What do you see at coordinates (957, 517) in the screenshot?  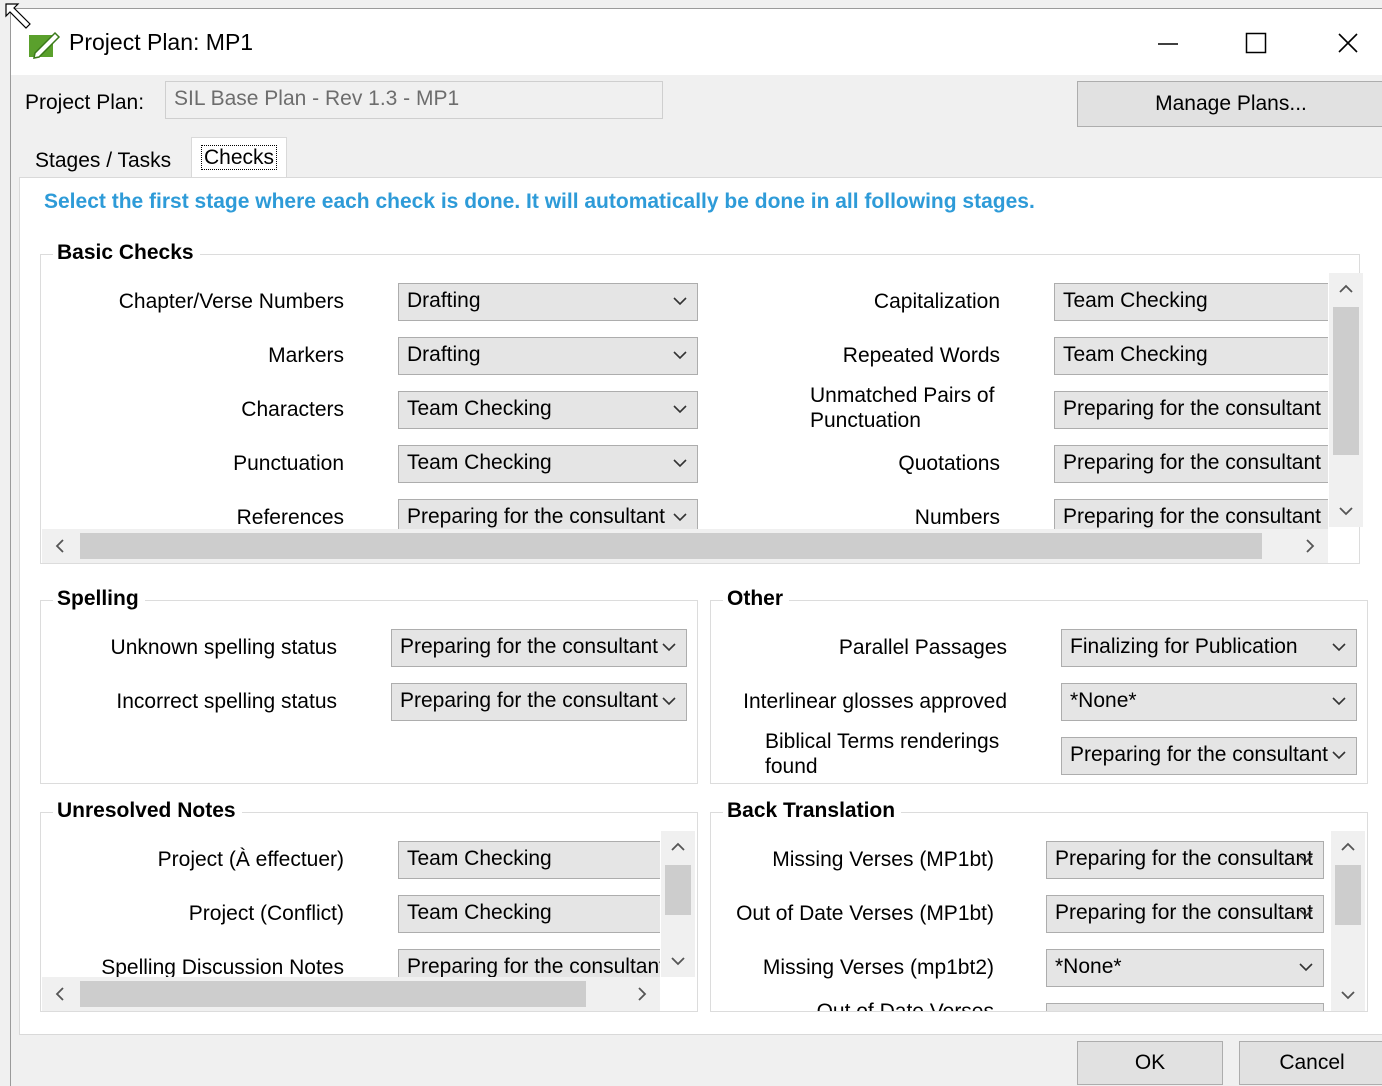 I see `check-label: Numbers` at bounding box center [957, 517].